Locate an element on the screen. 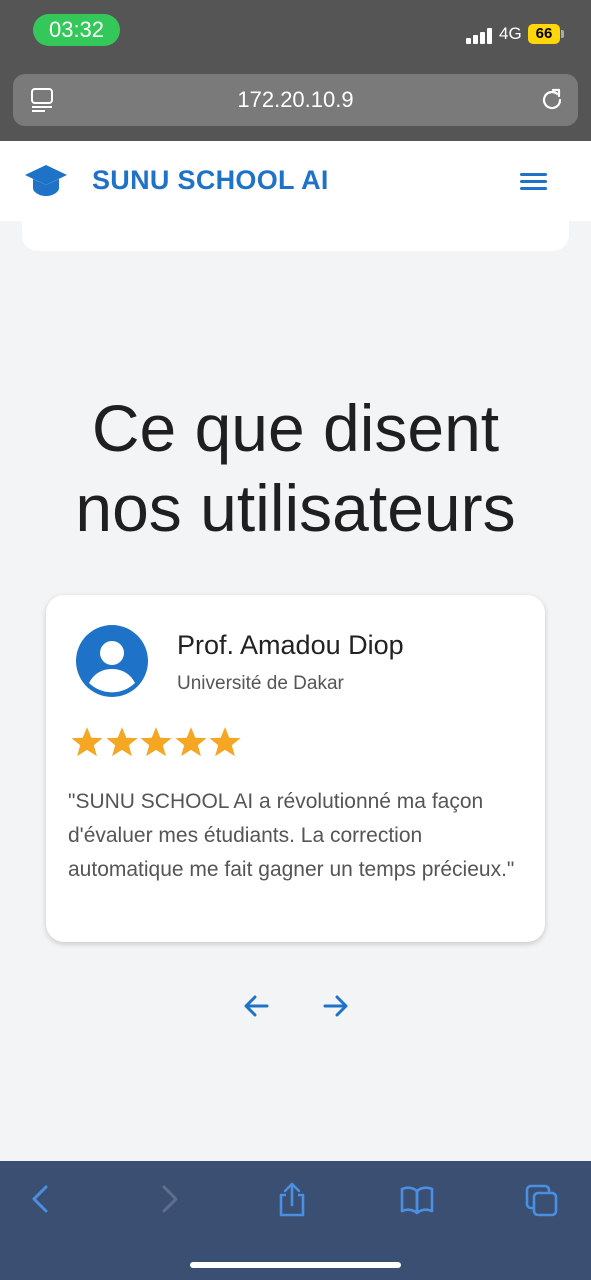 This screenshot has height=1280, width=591. forward-icon is located at coordinates (169, 1199).